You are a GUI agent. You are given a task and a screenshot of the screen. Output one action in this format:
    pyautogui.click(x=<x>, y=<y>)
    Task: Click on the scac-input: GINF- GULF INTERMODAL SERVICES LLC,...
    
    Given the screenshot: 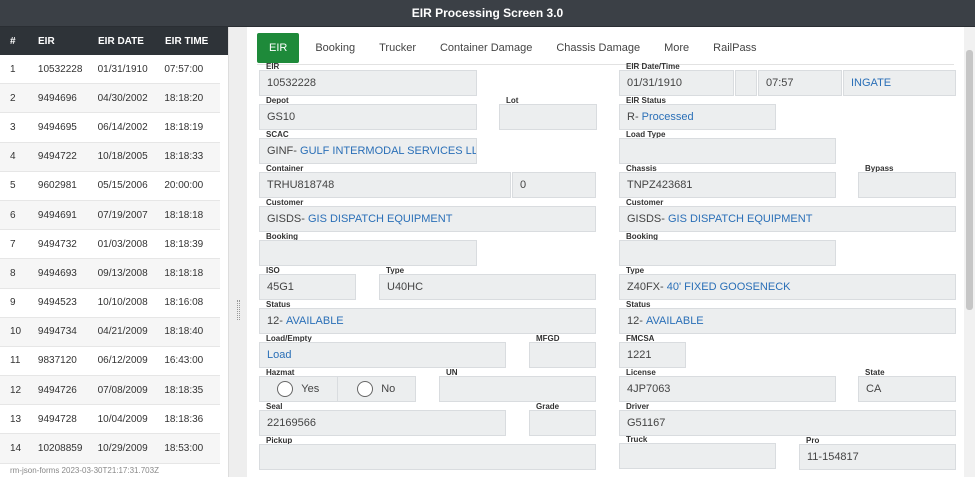 What is the action you would take?
    pyautogui.click(x=368, y=151)
    